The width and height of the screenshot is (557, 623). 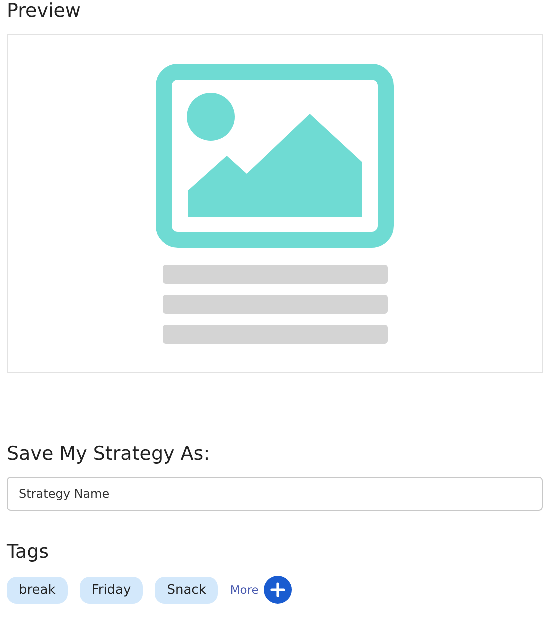 What do you see at coordinates (278, 590) in the screenshot?
I see `plus-icon` at bounding box center [278, 590].